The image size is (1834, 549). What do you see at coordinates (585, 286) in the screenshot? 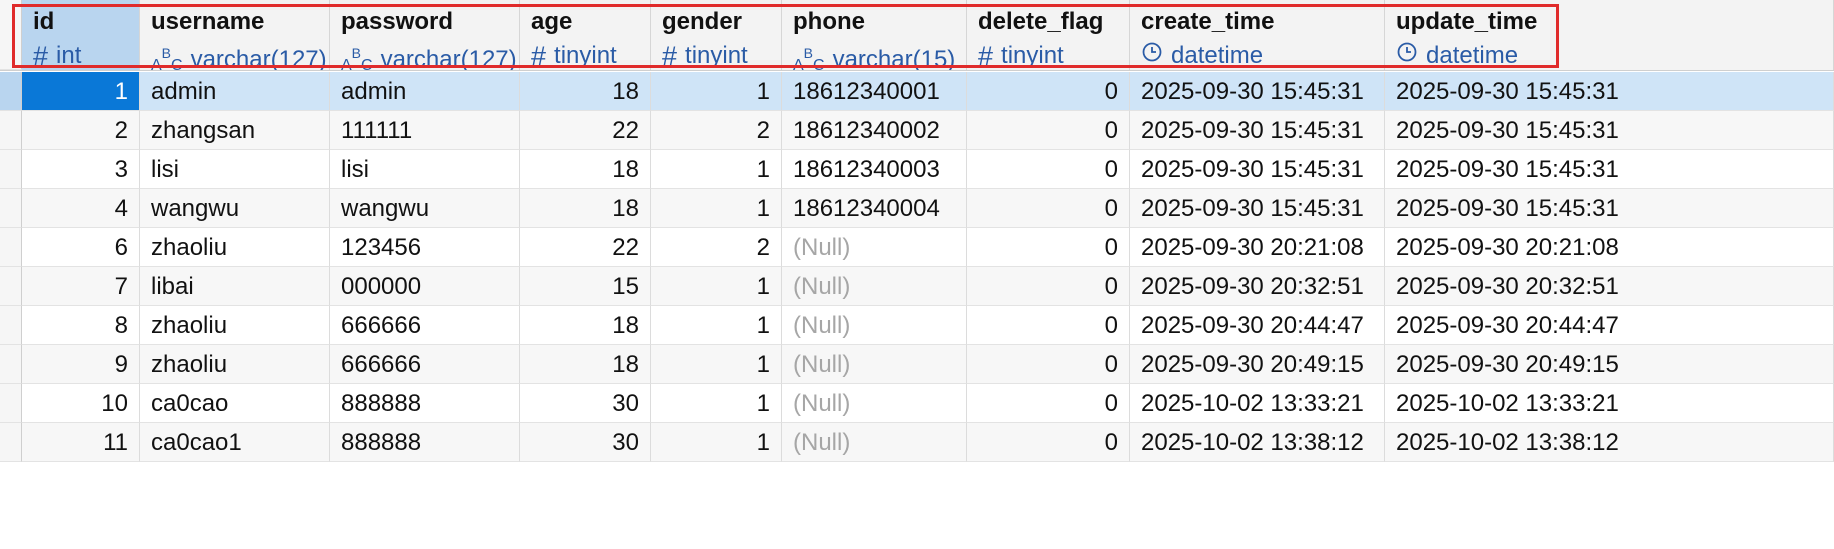
I see `cell-age: 15` at bounding box center [585, 286].